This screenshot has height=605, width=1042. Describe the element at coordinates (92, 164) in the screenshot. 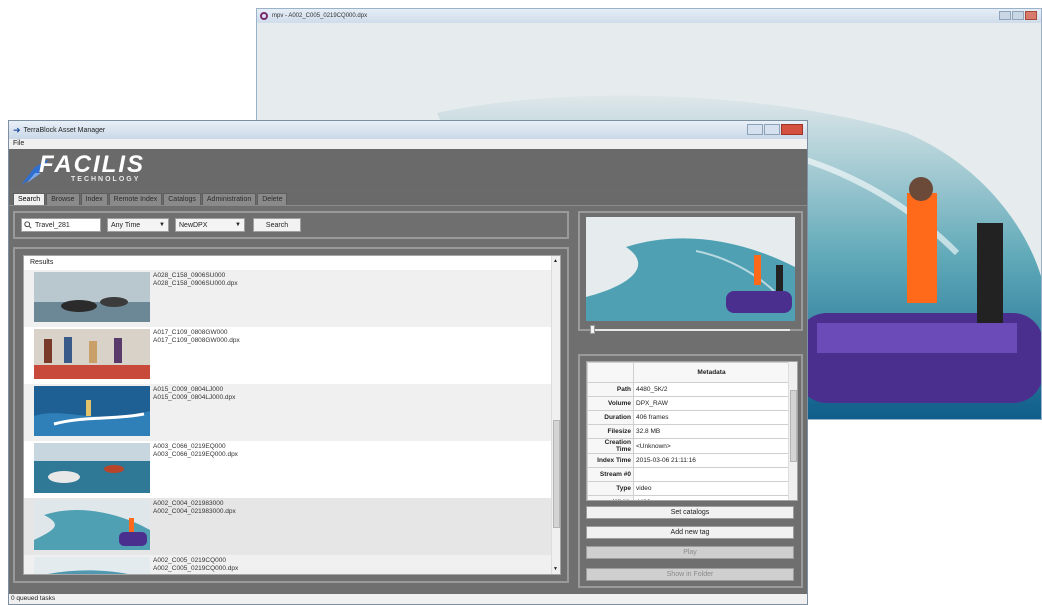

I see `brand-logo-text: FACILIS` at that location.